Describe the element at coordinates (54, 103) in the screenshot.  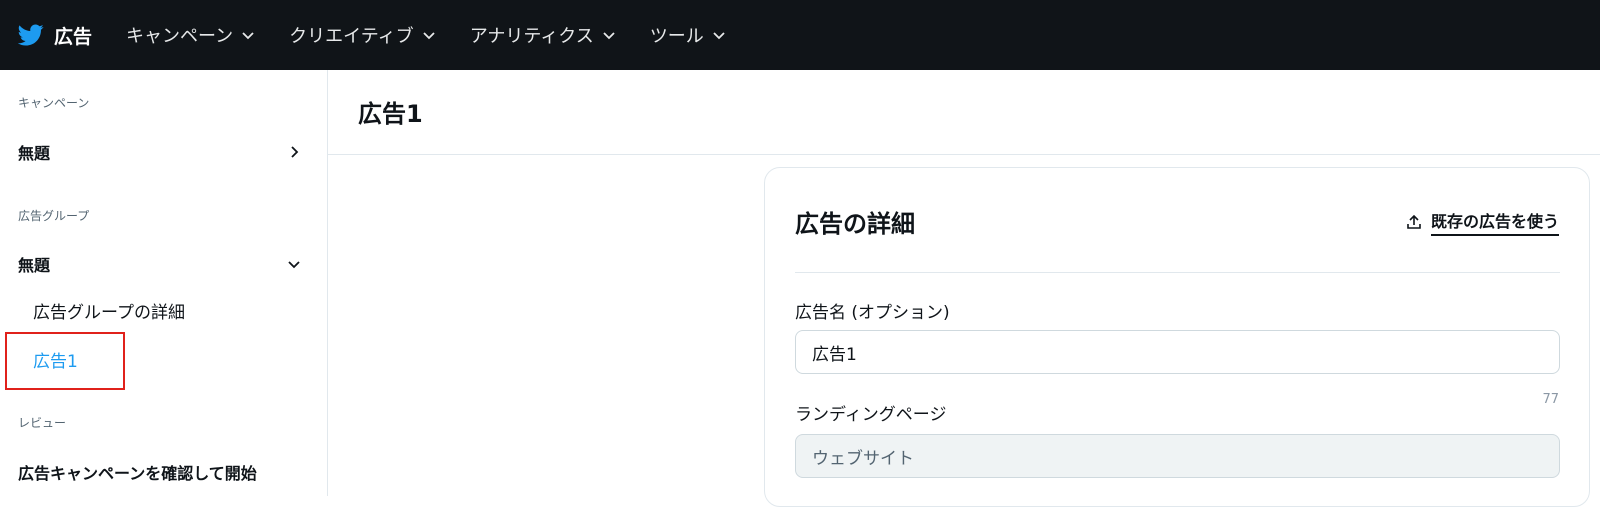
I see `sidebar-section-campaign: キャンペーン` at that location.